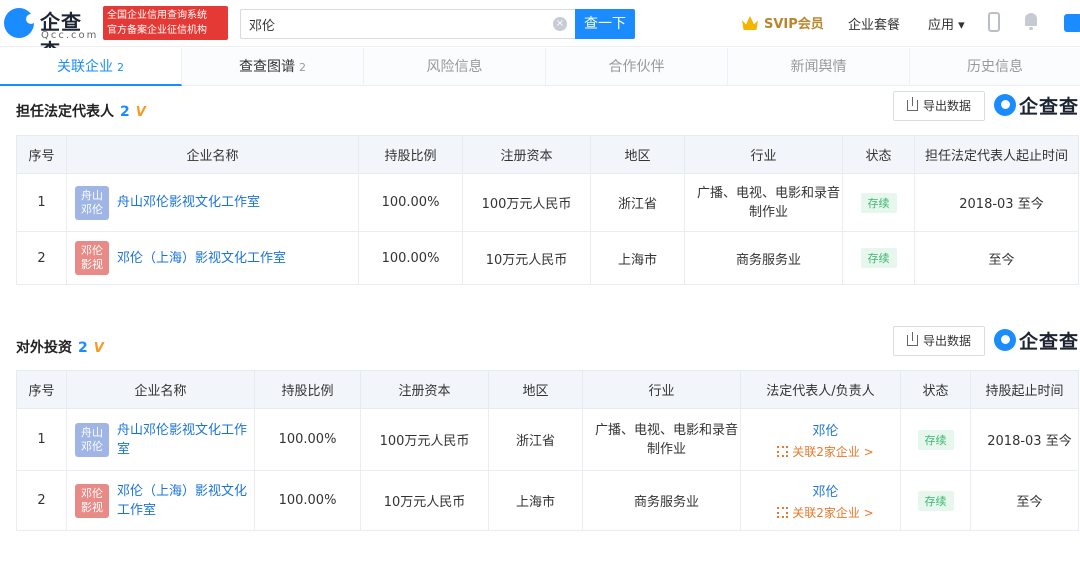 This screenshot has width=1080, height=564. I want to click on search-box: ×, so click(407, 24).